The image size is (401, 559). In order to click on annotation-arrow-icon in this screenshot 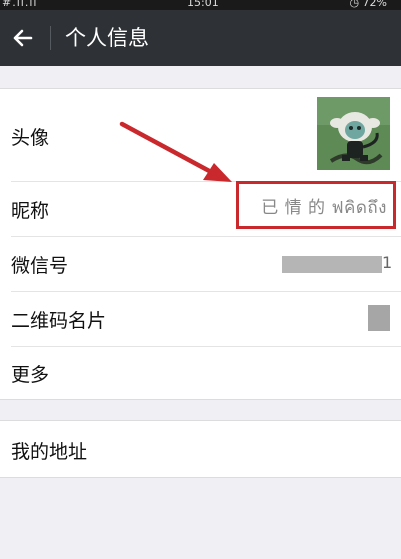, I will do `click(175, 151)`.